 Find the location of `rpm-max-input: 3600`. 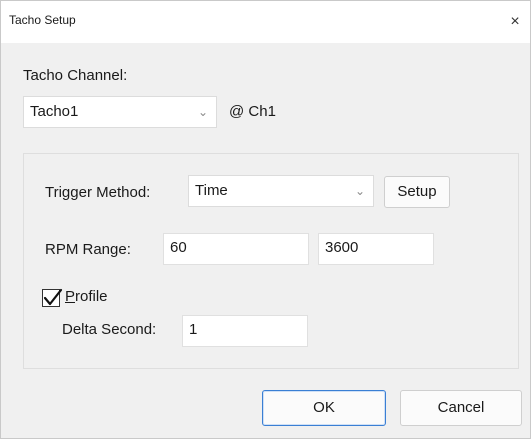

rpm-max-input: 3600 is located at coordinates (376, 249).